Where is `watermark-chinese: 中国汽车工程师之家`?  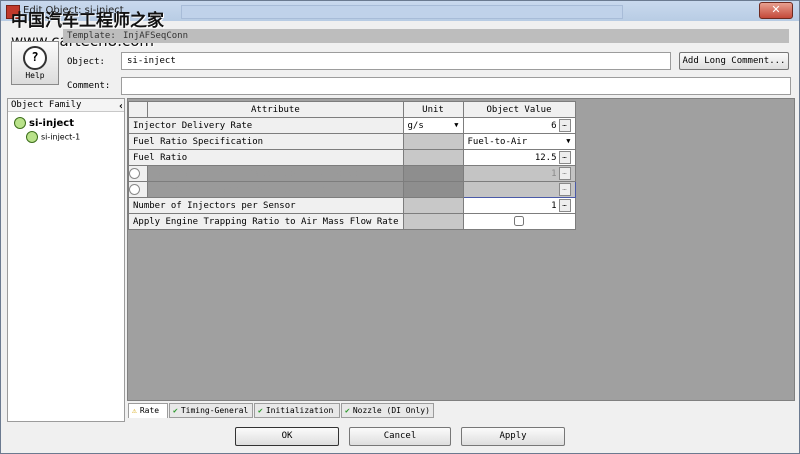
watermark-chinese: 中国汽车工程师之家 is located at coordinates (87, 21).